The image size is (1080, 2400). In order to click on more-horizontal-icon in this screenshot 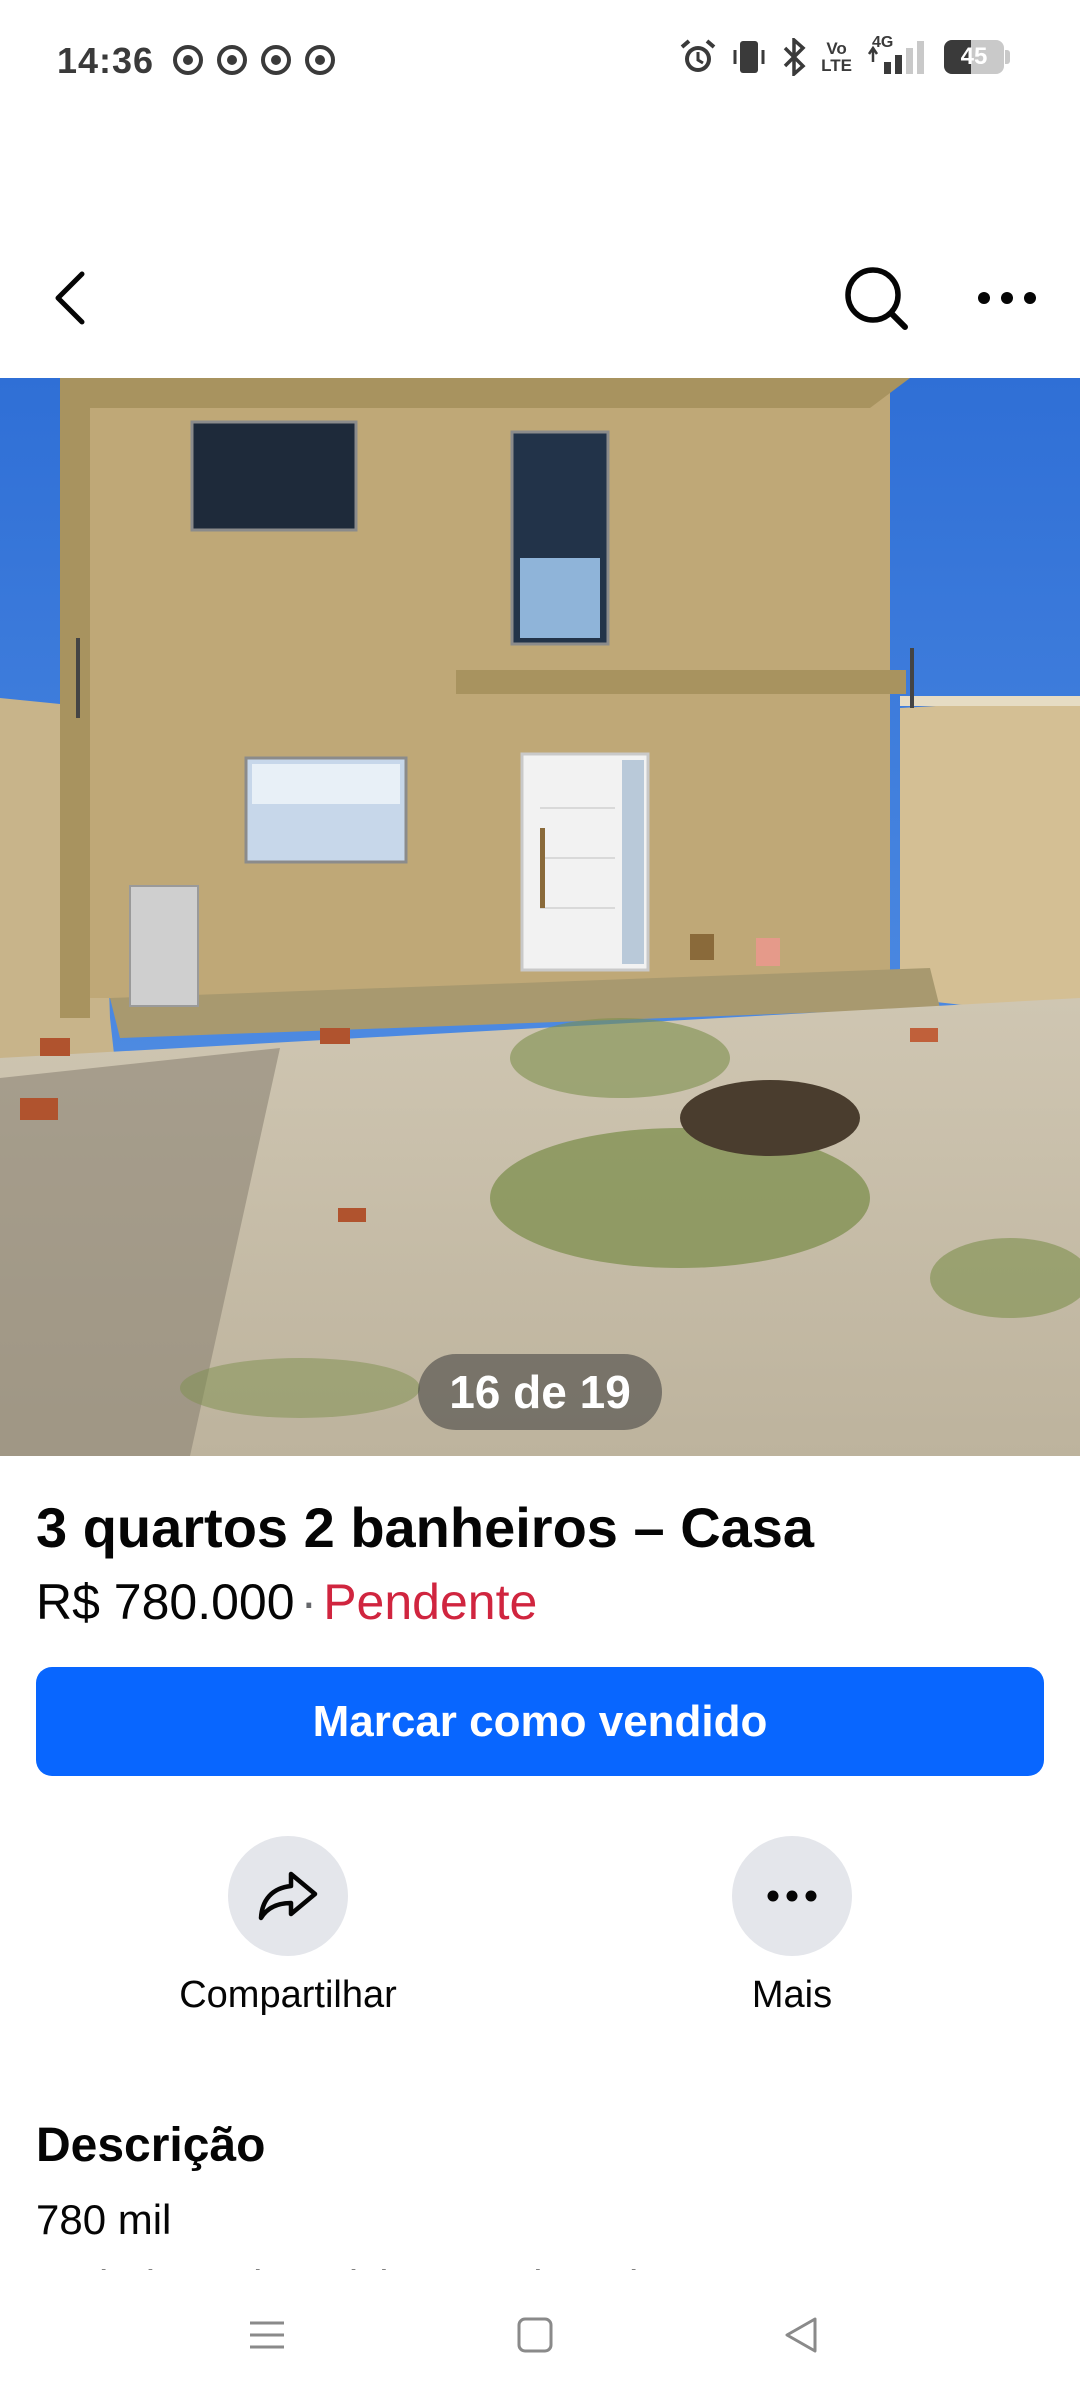, I will do `click(1007, 298)`.